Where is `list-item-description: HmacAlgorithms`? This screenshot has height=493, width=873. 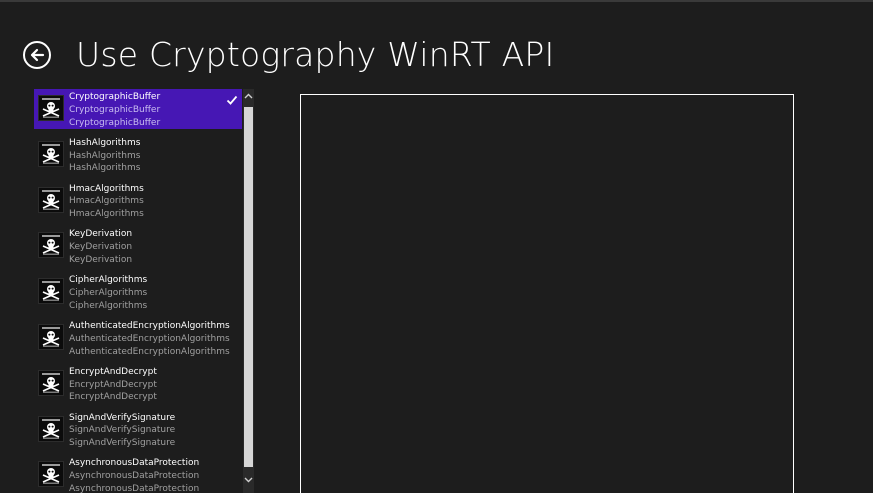
list-item-description: HmacAlgorithms is located at coordinates (106, 214).